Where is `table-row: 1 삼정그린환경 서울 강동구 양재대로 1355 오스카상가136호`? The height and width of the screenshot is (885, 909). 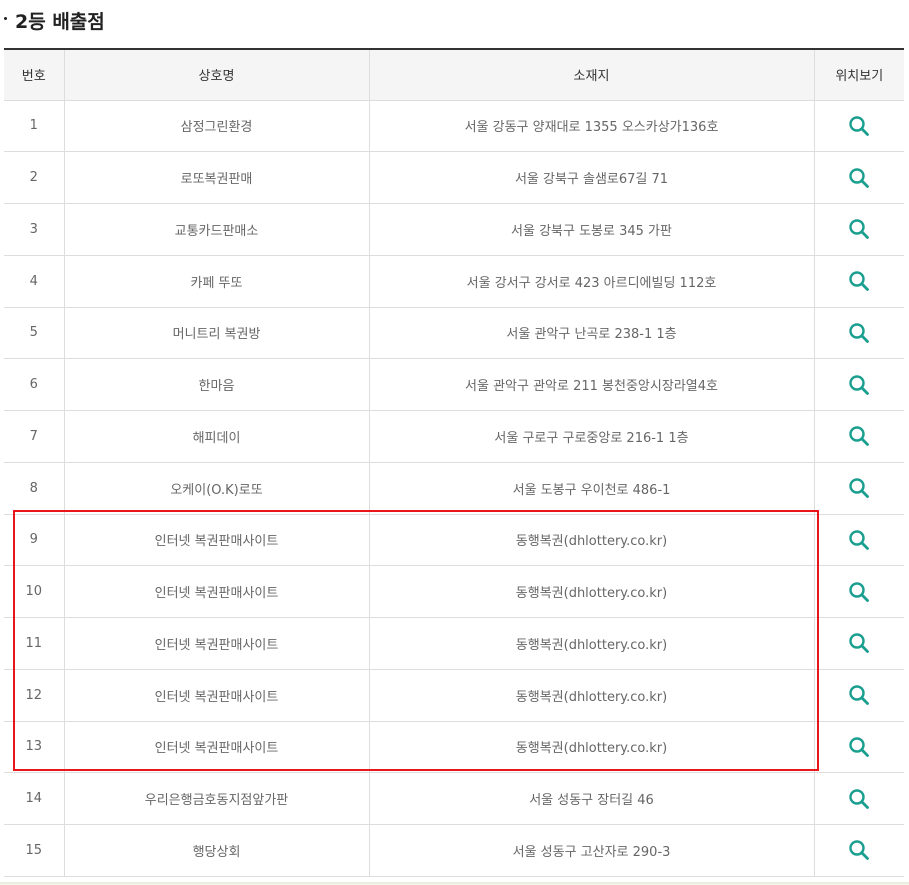
table-row: 1 삼정그린환경 서울 강동구 양재대로 1355 오스카상가136호 is located at coordinates (454, 126).